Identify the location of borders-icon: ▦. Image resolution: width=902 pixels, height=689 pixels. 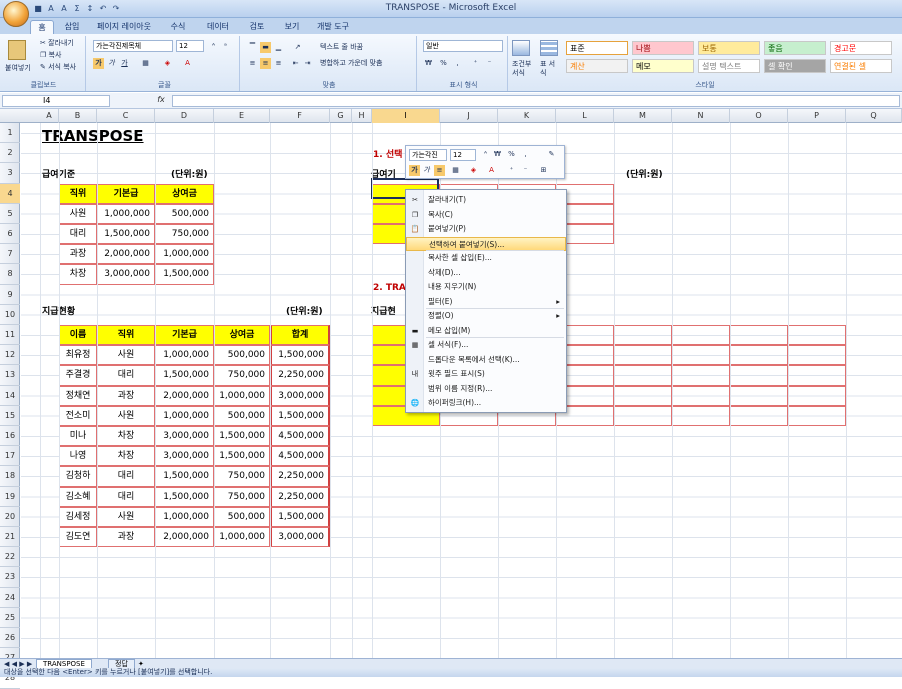
(145, 63).